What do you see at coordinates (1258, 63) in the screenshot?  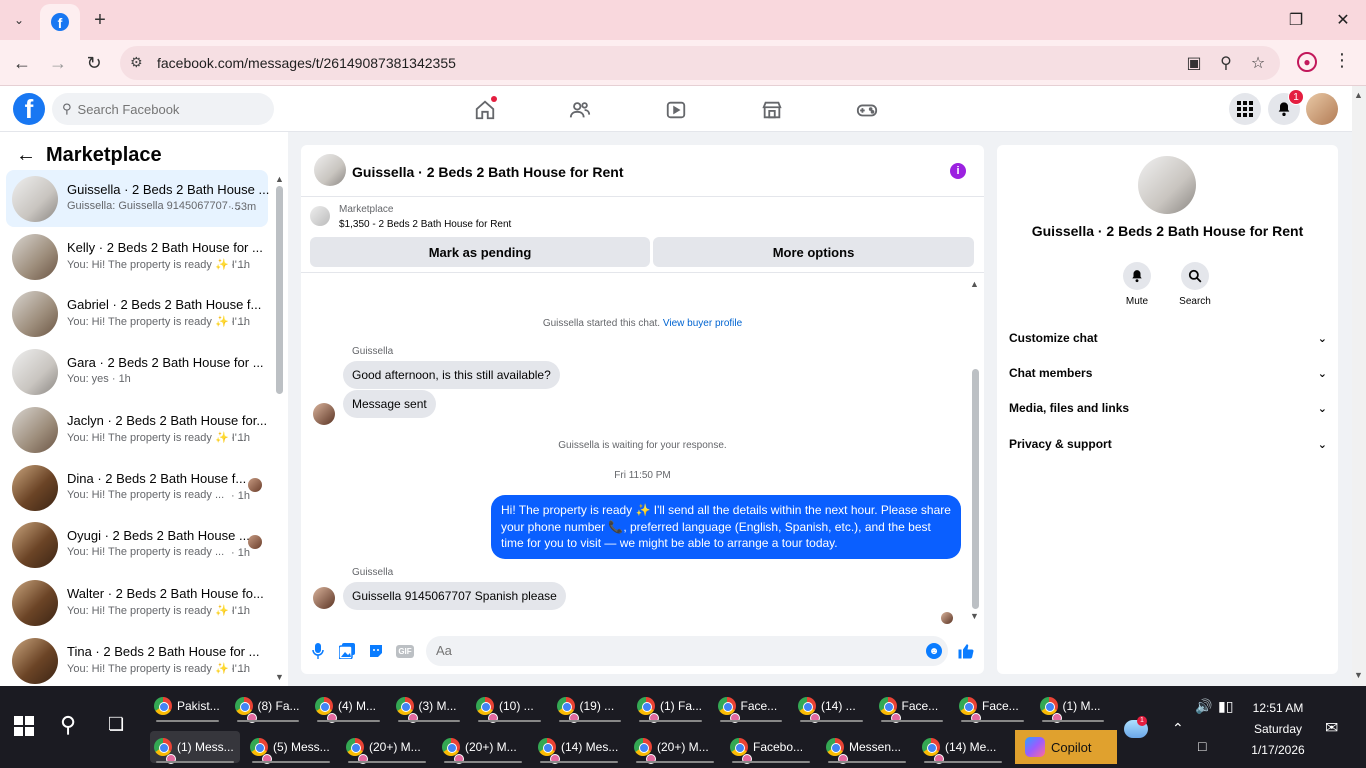 I see `bookmark-star-icon: ☆` at bounding box center [1258, 63].